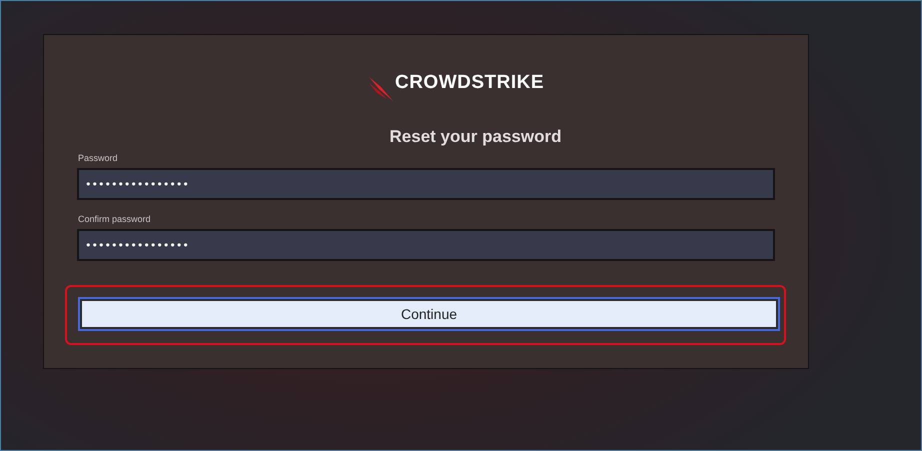  I want to click on field-label: Password, so click(98, 158).